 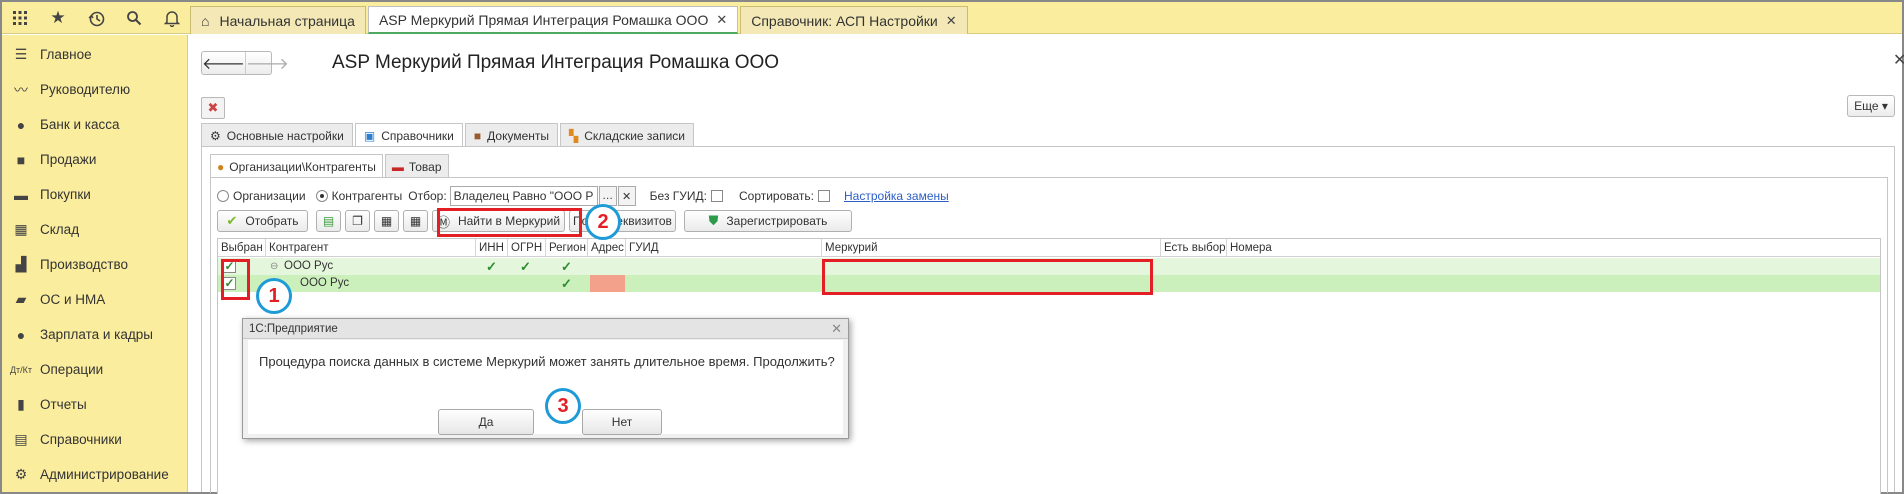 I want to click on person-icon: ●, so click(x=21, y=334).